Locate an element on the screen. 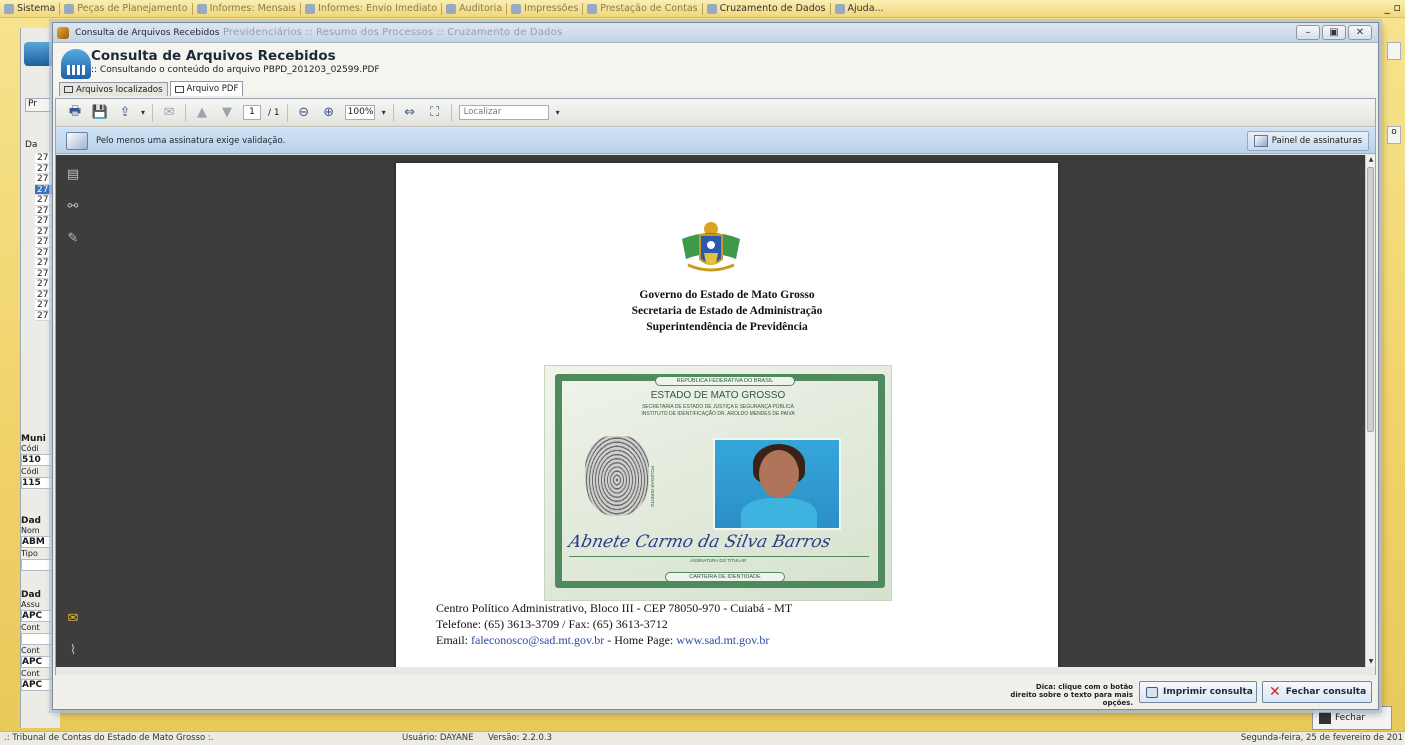  menu-auditoria: Auditoria is located at coordinates (474, 8).